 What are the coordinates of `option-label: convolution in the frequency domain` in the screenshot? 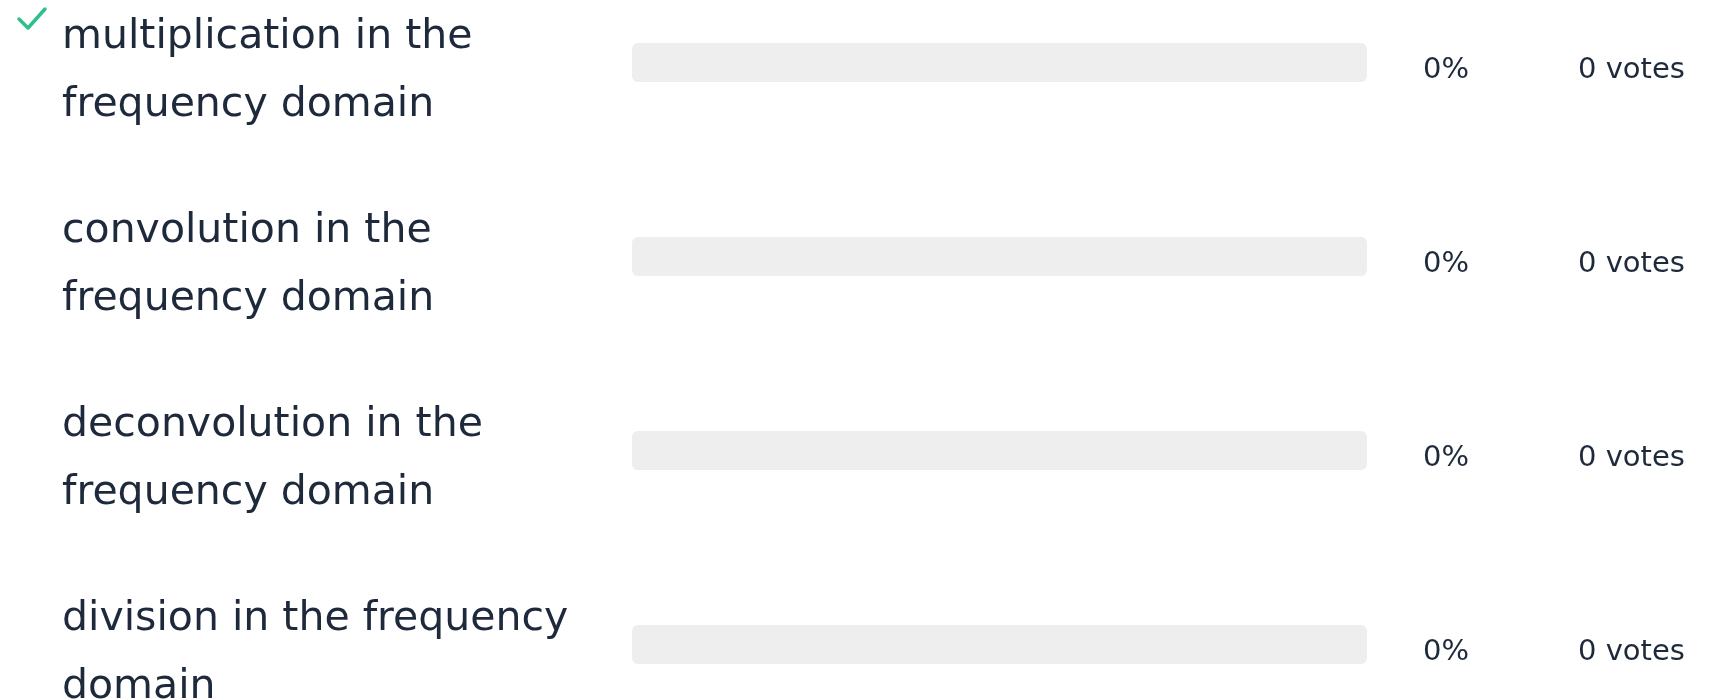 It's located at (249, 262).